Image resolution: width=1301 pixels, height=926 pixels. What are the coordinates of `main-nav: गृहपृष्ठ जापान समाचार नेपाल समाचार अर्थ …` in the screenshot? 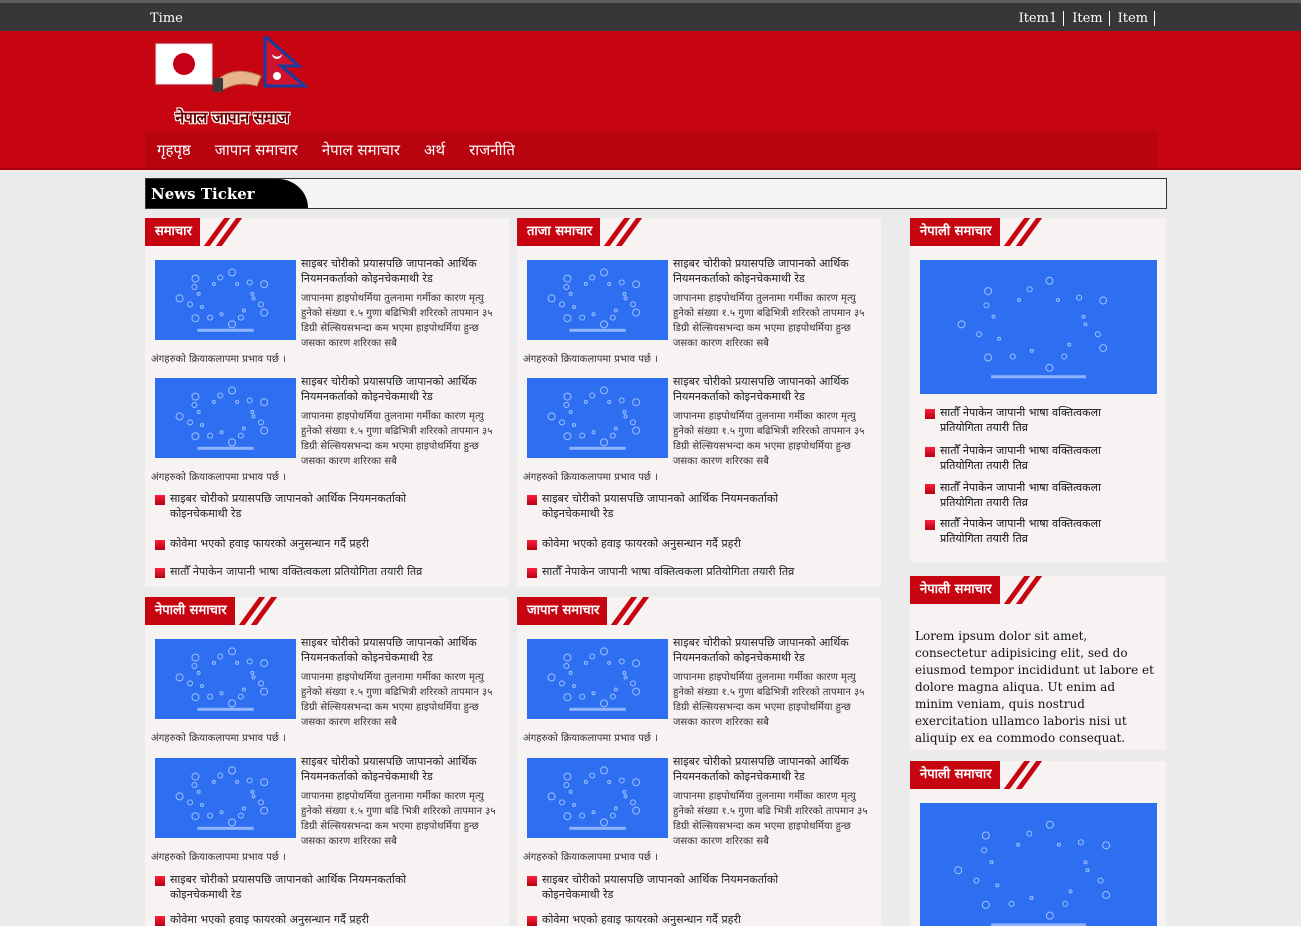 It's located at (650, 150).